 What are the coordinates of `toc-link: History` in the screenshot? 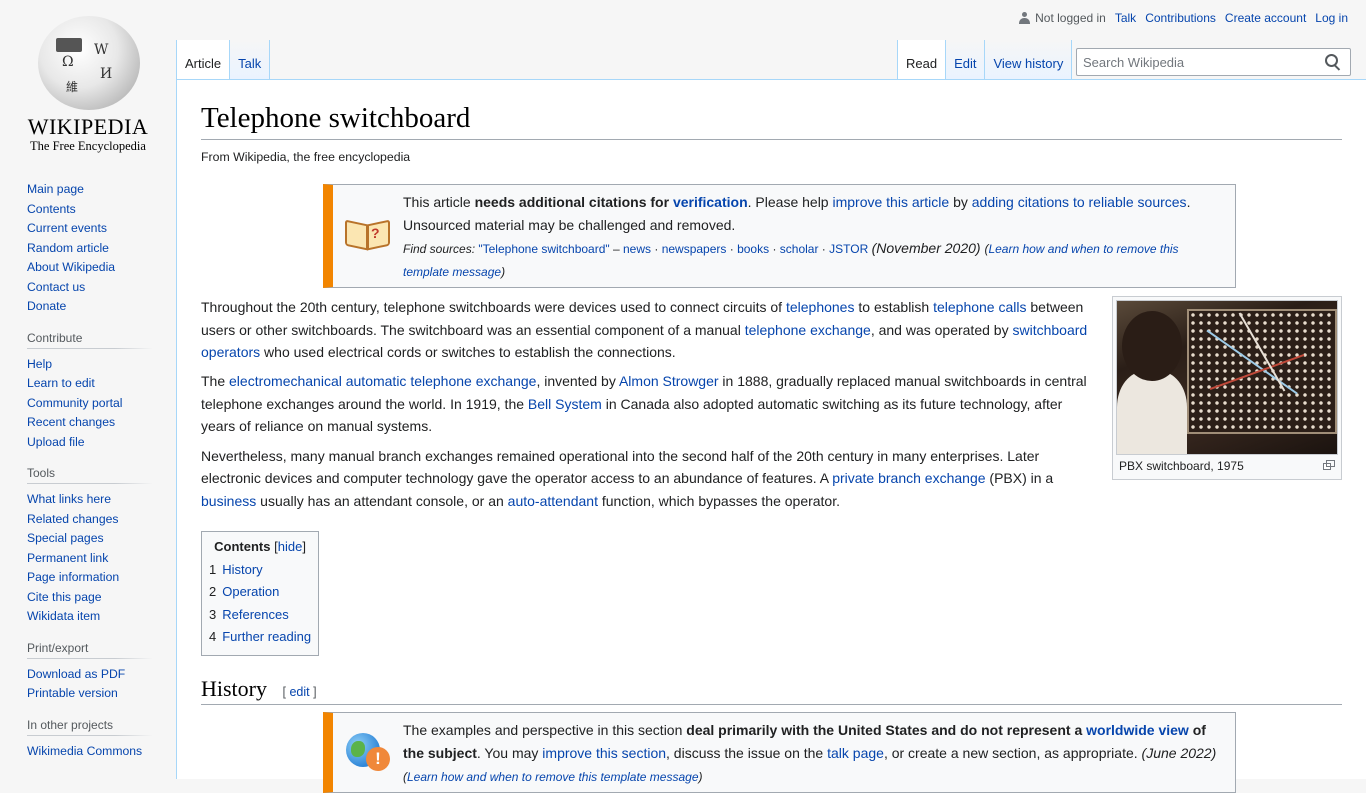 It's located at (242, 569).